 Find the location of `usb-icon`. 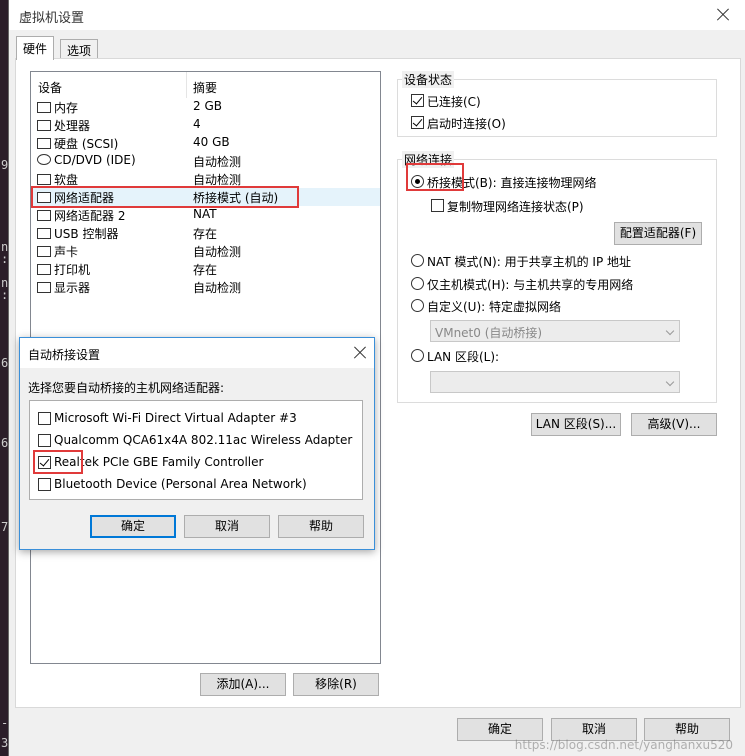

usb-icon is located at coordinates (44, 233).